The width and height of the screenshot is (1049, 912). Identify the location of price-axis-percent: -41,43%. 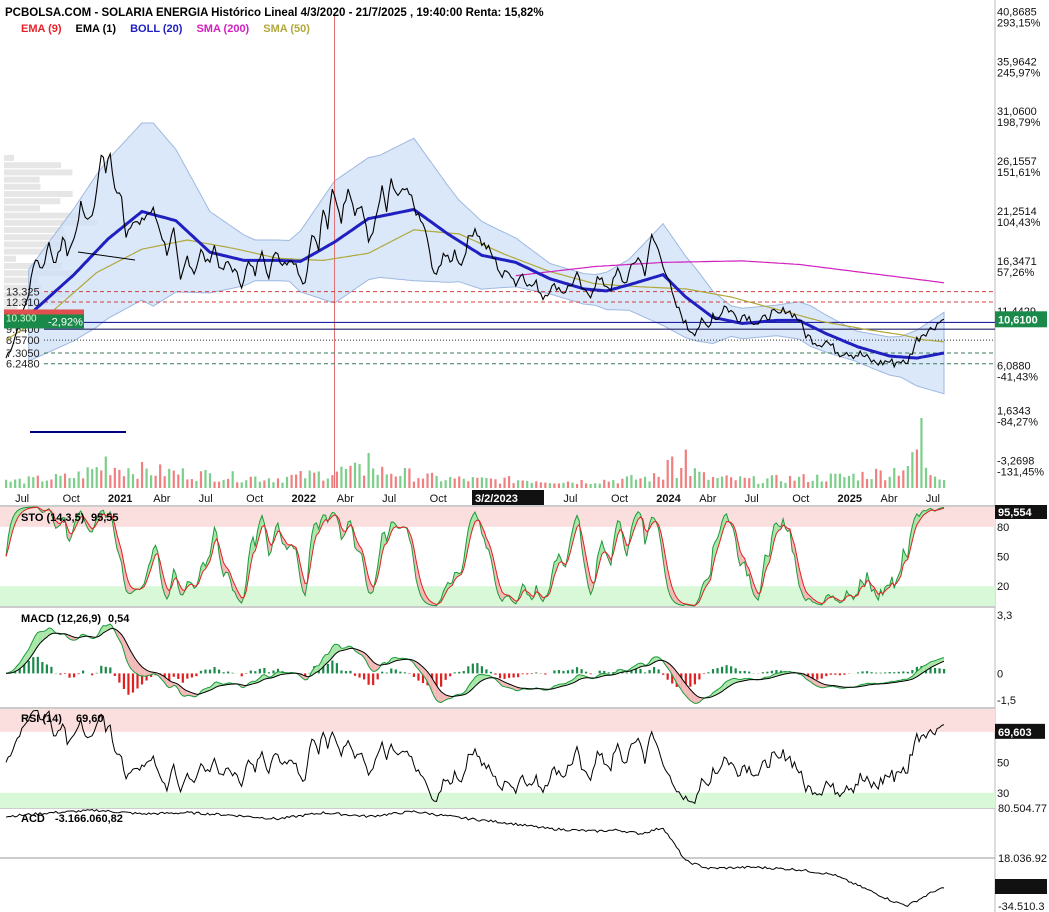
(1017, 377).